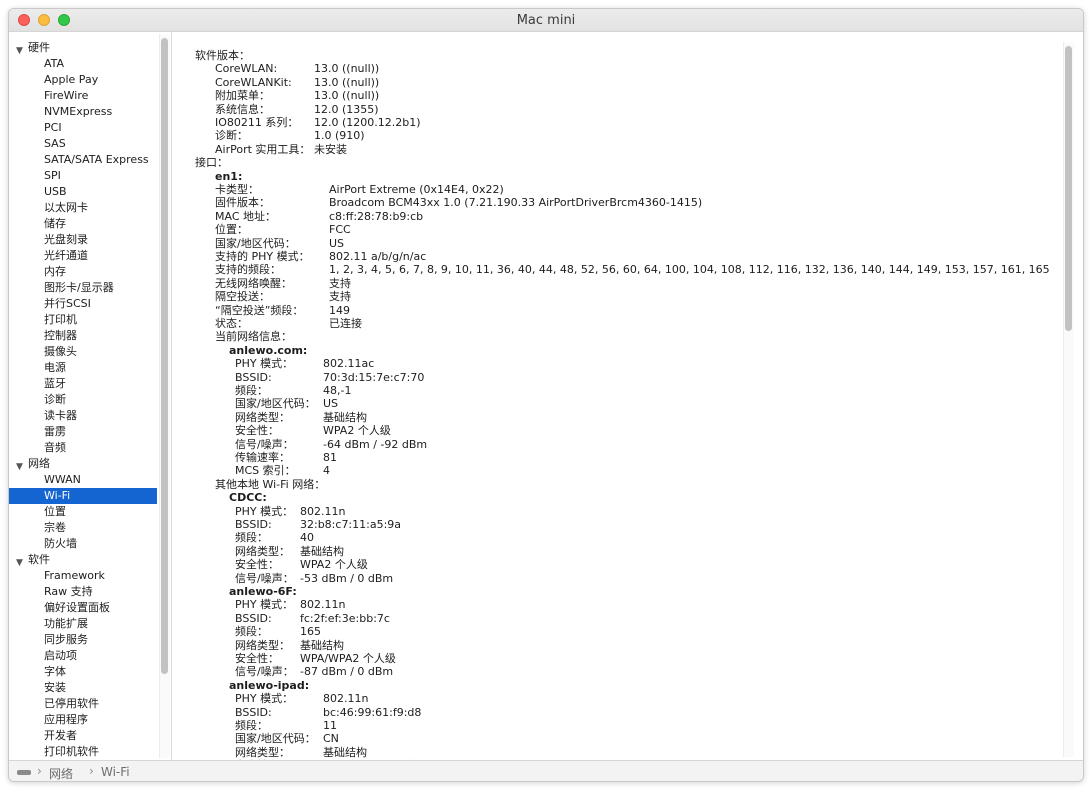 The width and height of the screenshot is (1092, 790). Describe the element at coordinates (253, 377) in the screenshot. I see `detail-label: BSSID:` at that location.